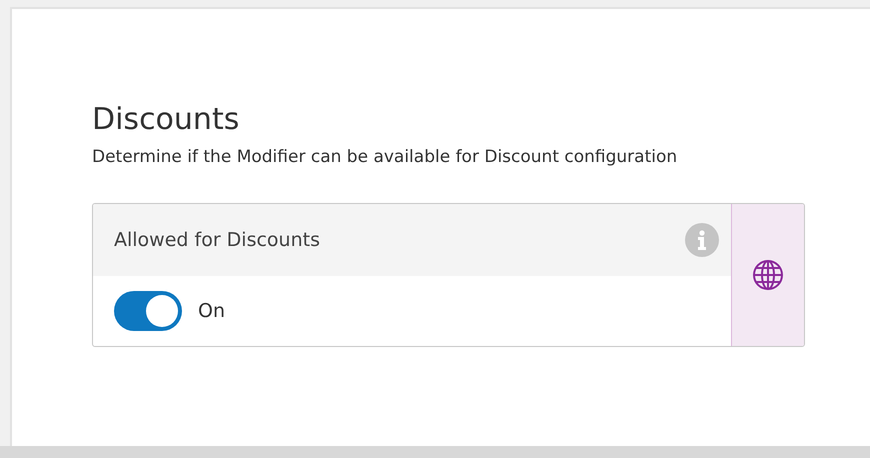 Image resolution: width=870 pixels, height=458 pixels. I want to click on globe-icon, so click(768, 275).